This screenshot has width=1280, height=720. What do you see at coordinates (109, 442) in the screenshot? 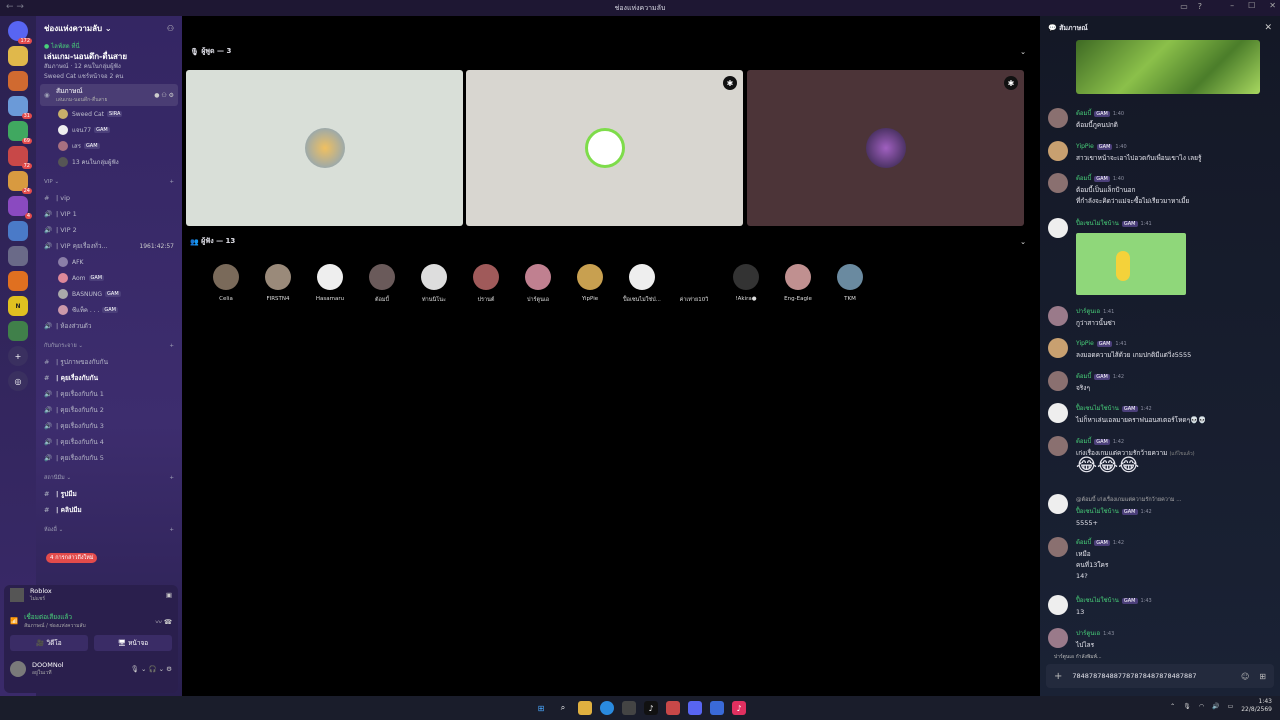
I see `channel-item: 🔊 | คุยเรื่องกับกัน 4` at bounding box center [109, 442].